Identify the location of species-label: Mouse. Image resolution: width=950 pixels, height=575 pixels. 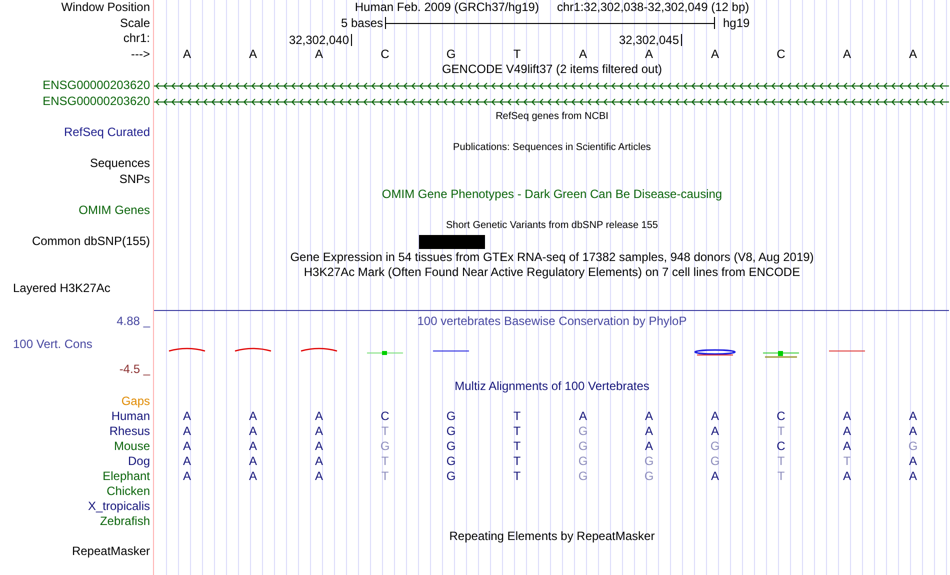
(132, 445).